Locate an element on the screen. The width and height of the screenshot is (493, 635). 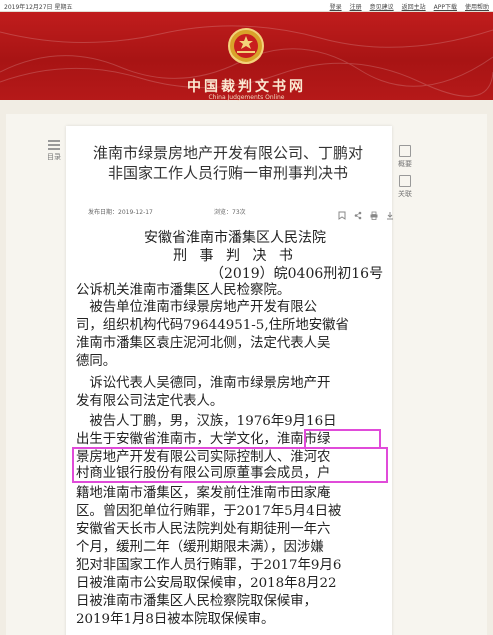
app-download-link: APP下载 is located at coordinates (445, 6).